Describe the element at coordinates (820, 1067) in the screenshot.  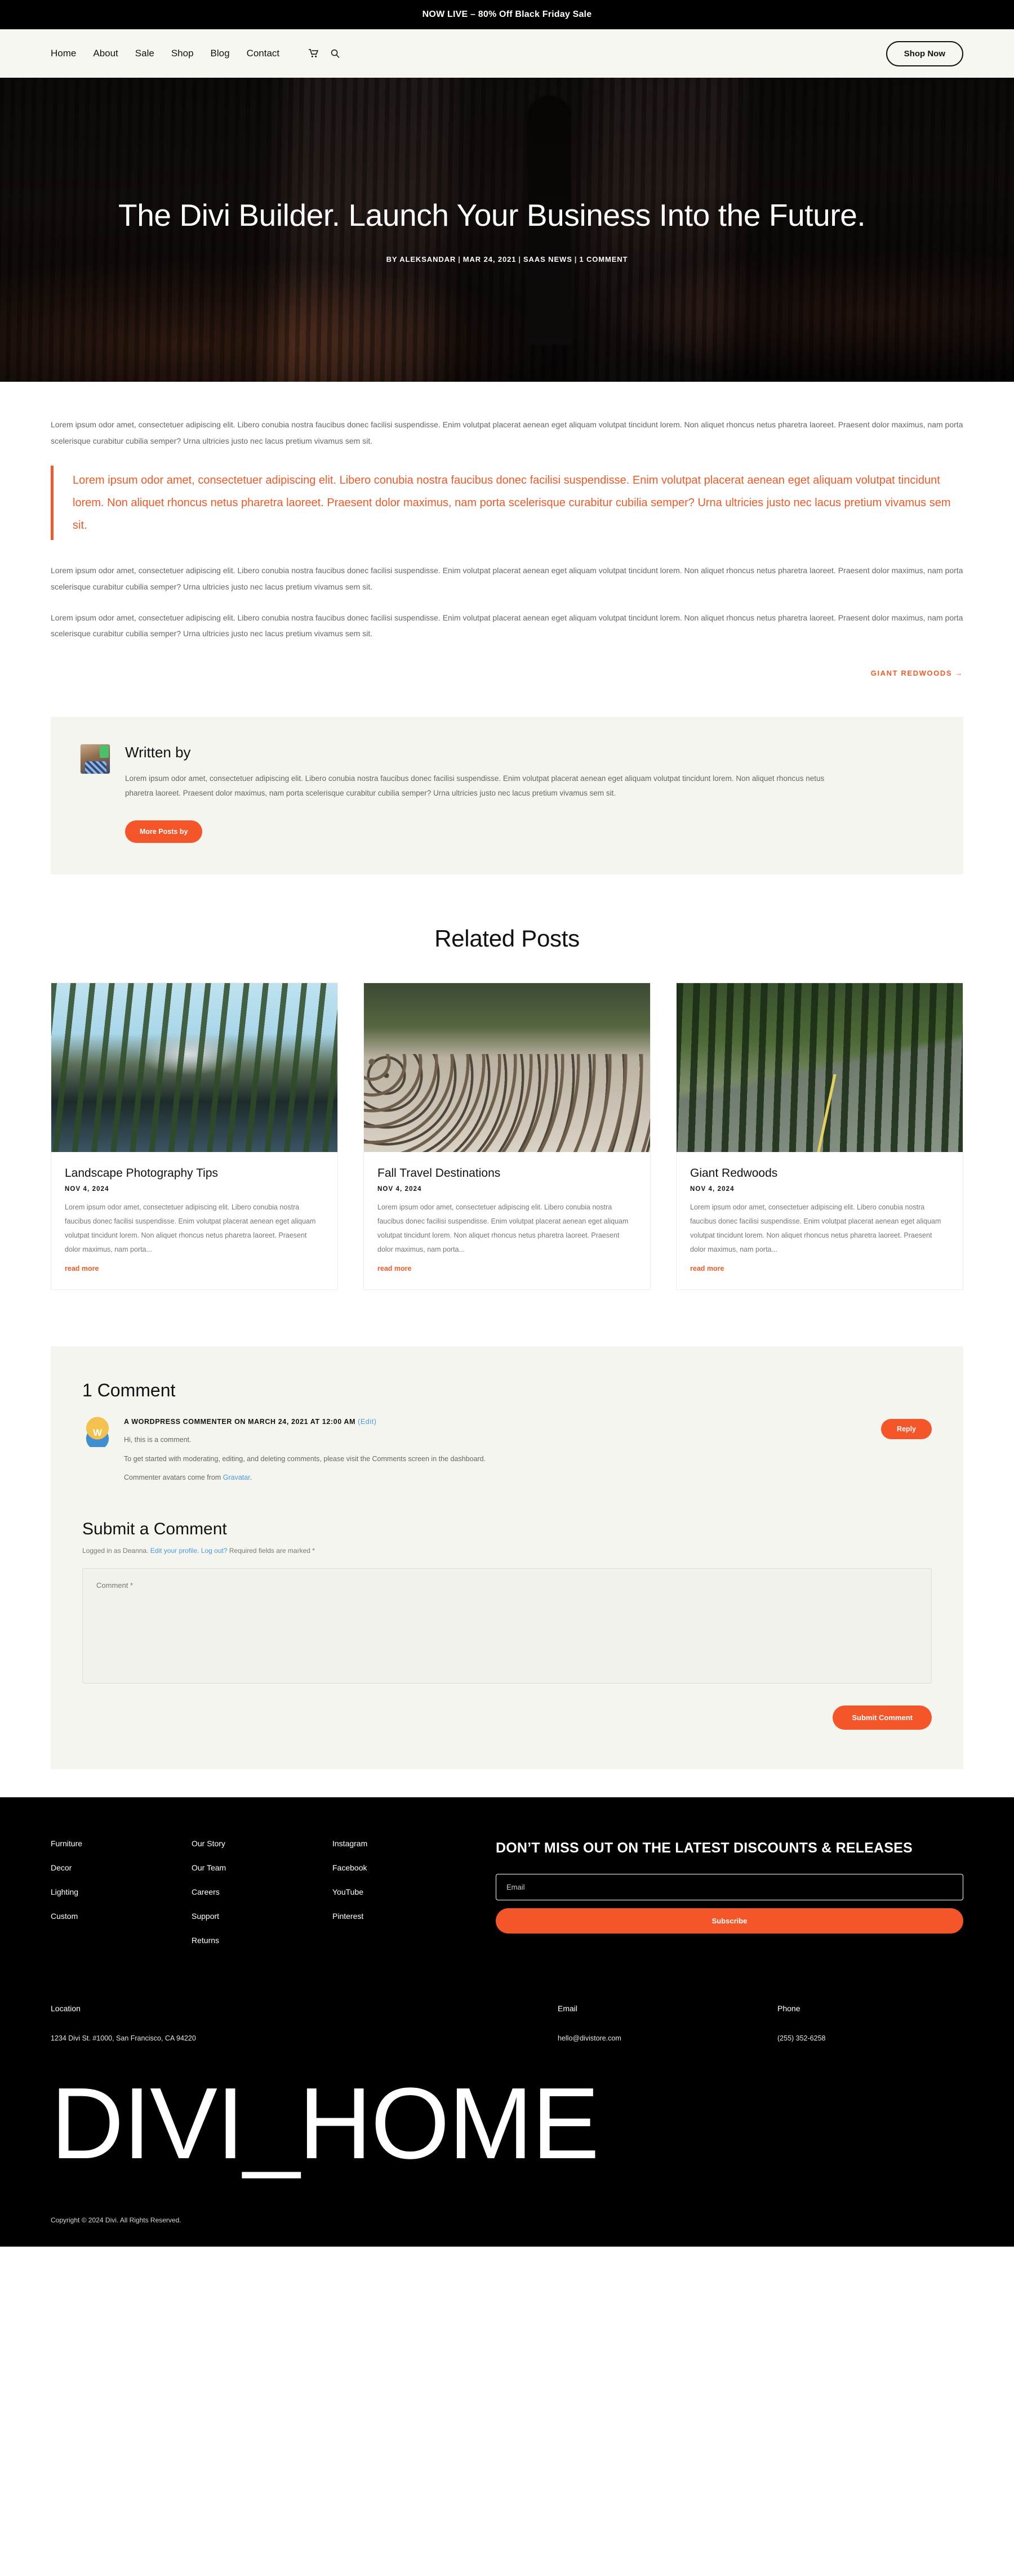
I see `post-thumbnail-redwoods` at that location.